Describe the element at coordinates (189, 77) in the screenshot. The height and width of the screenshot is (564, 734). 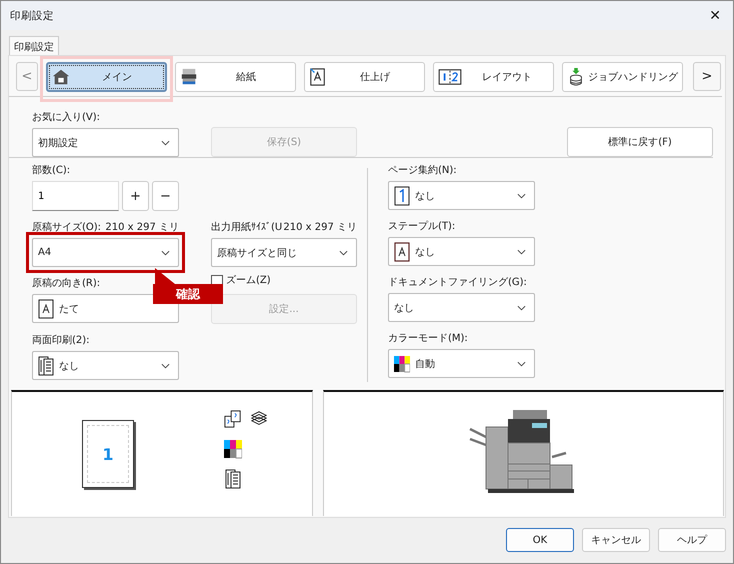
I see `printer-icon` at that location.